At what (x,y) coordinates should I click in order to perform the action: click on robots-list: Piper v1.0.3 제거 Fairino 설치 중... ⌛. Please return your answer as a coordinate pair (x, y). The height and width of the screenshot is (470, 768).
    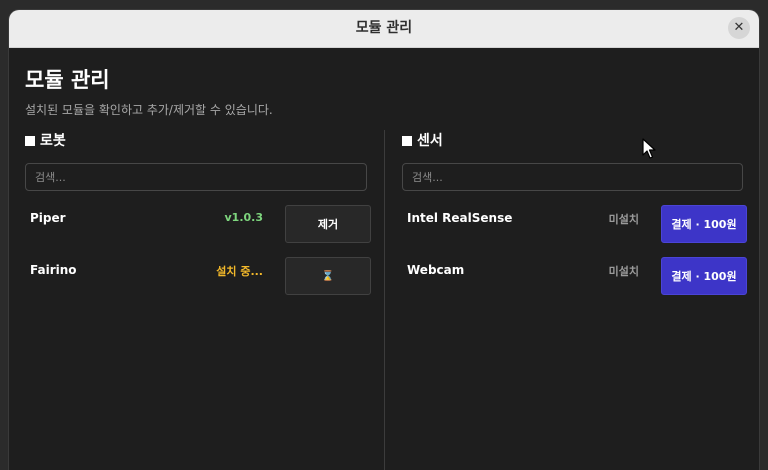
    Looking at the image, I should click on (198, 250).